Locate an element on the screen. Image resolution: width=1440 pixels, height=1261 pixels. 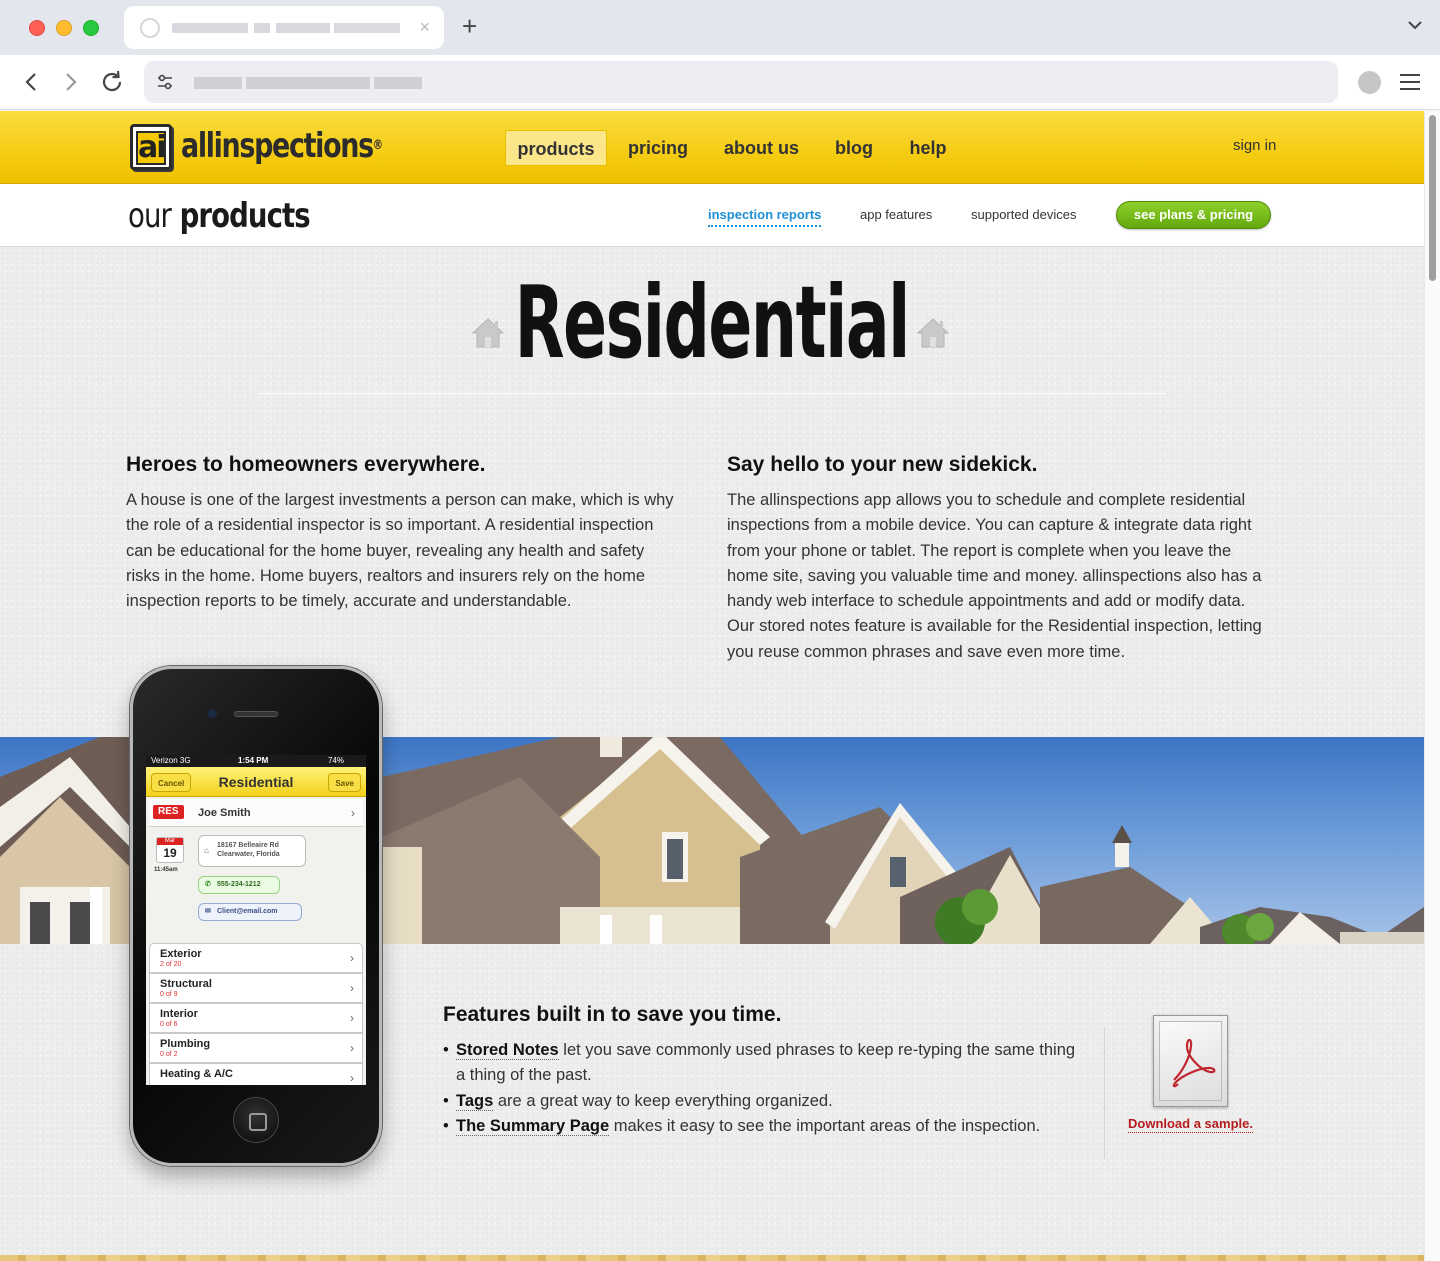
close-window-button is located at coordinates (37, 28).